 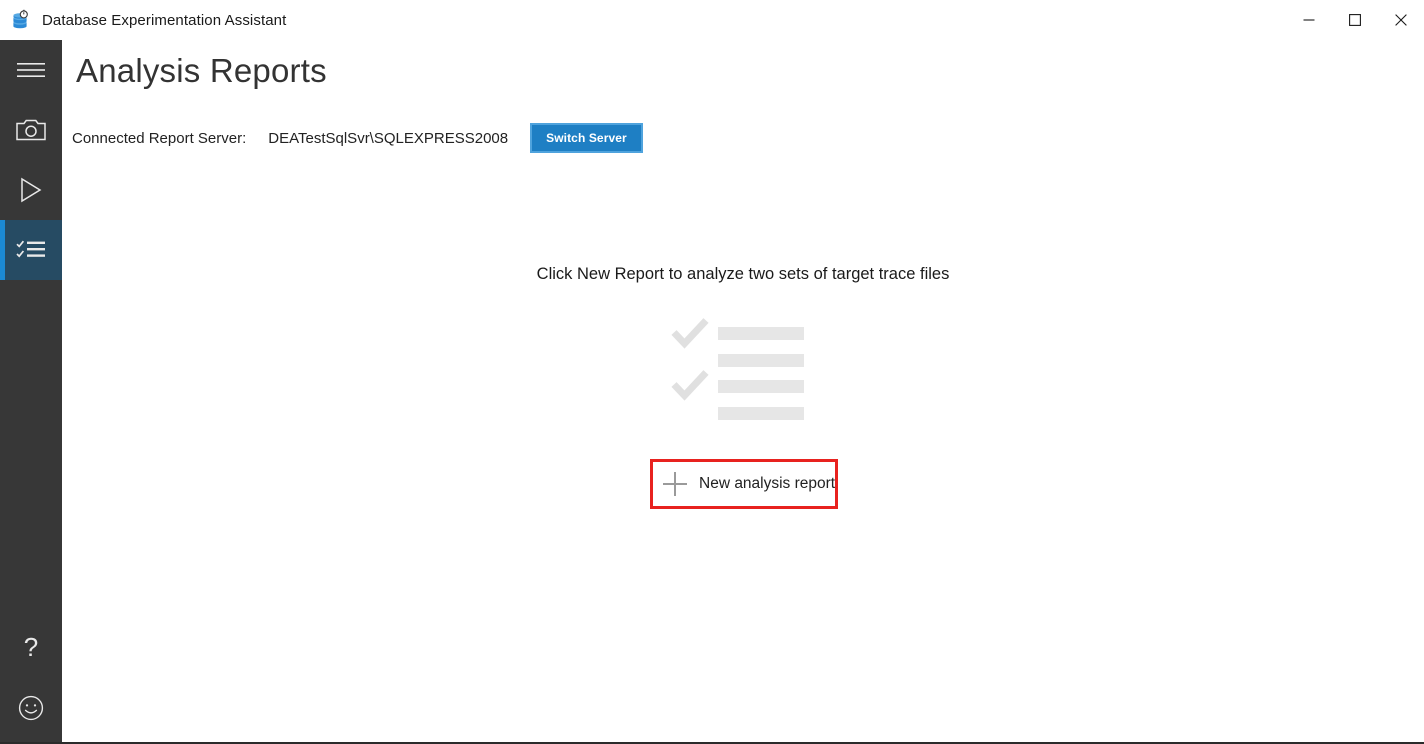 I want to click on new-analysis-report-highlight: New analysis report, so click(x=744, y=484).